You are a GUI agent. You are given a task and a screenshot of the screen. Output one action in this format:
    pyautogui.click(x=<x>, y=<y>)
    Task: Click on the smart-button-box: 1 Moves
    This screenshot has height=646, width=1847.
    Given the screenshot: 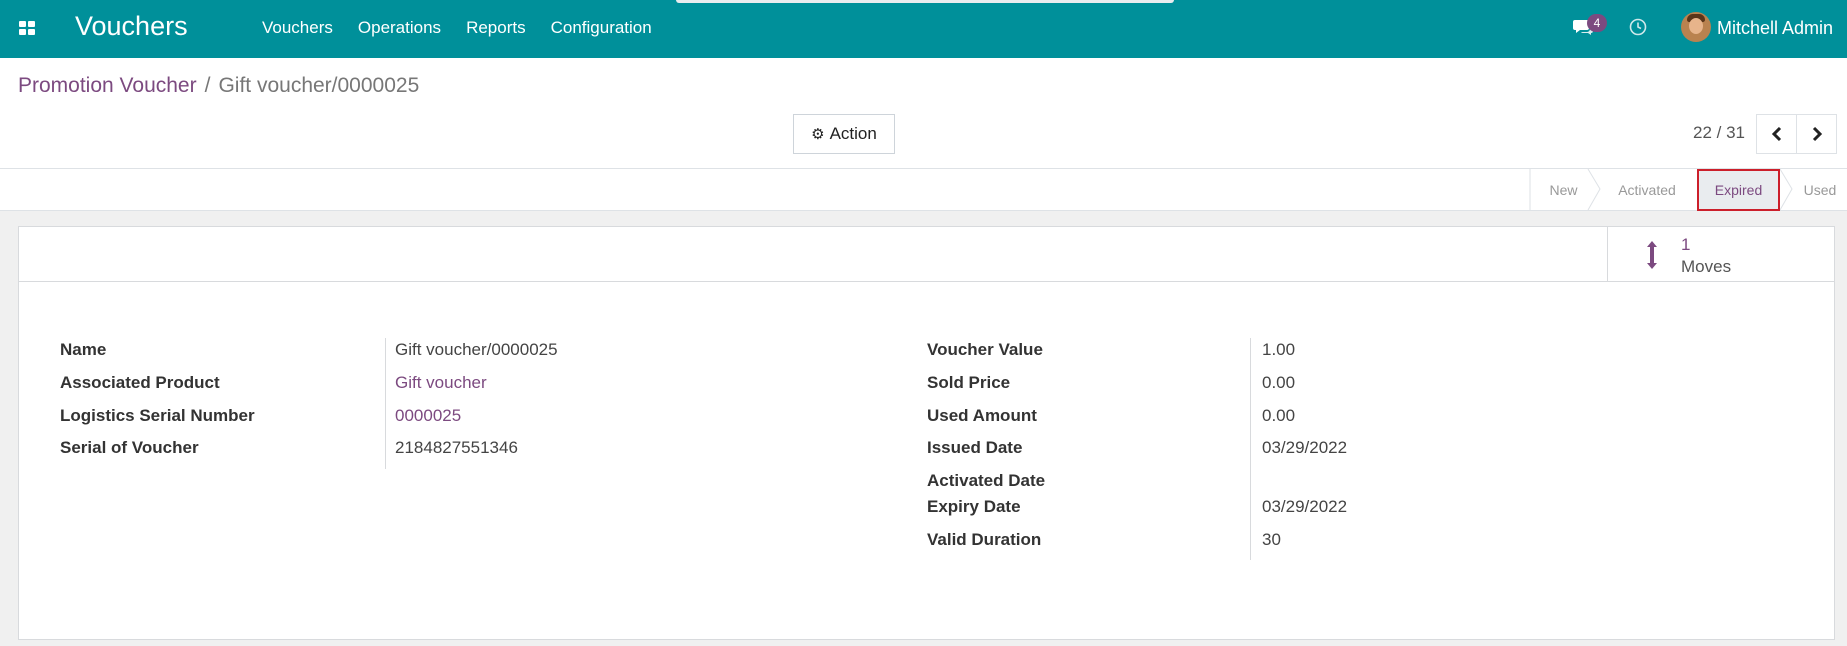 What is the action you would take?
    pyautogui.click(x=926, y=254)
    